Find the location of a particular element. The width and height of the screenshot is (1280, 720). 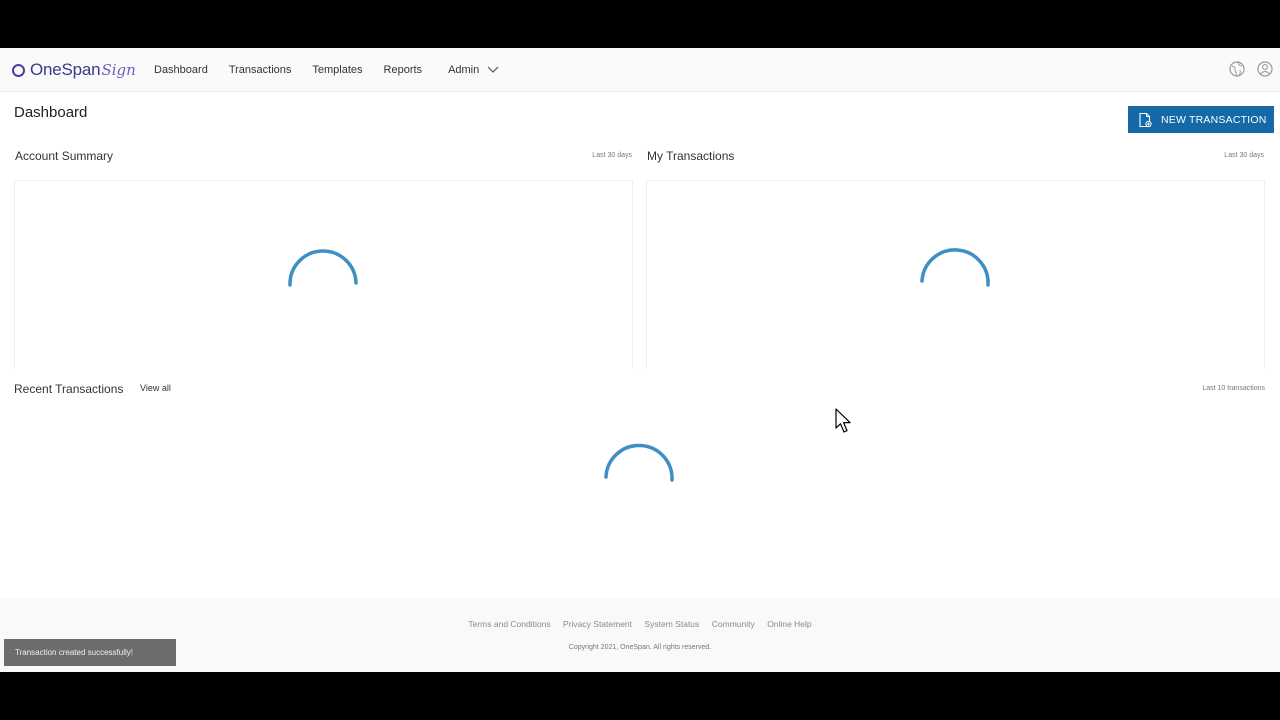

logo-text: OneSpan is located at coordinates (65, 69).